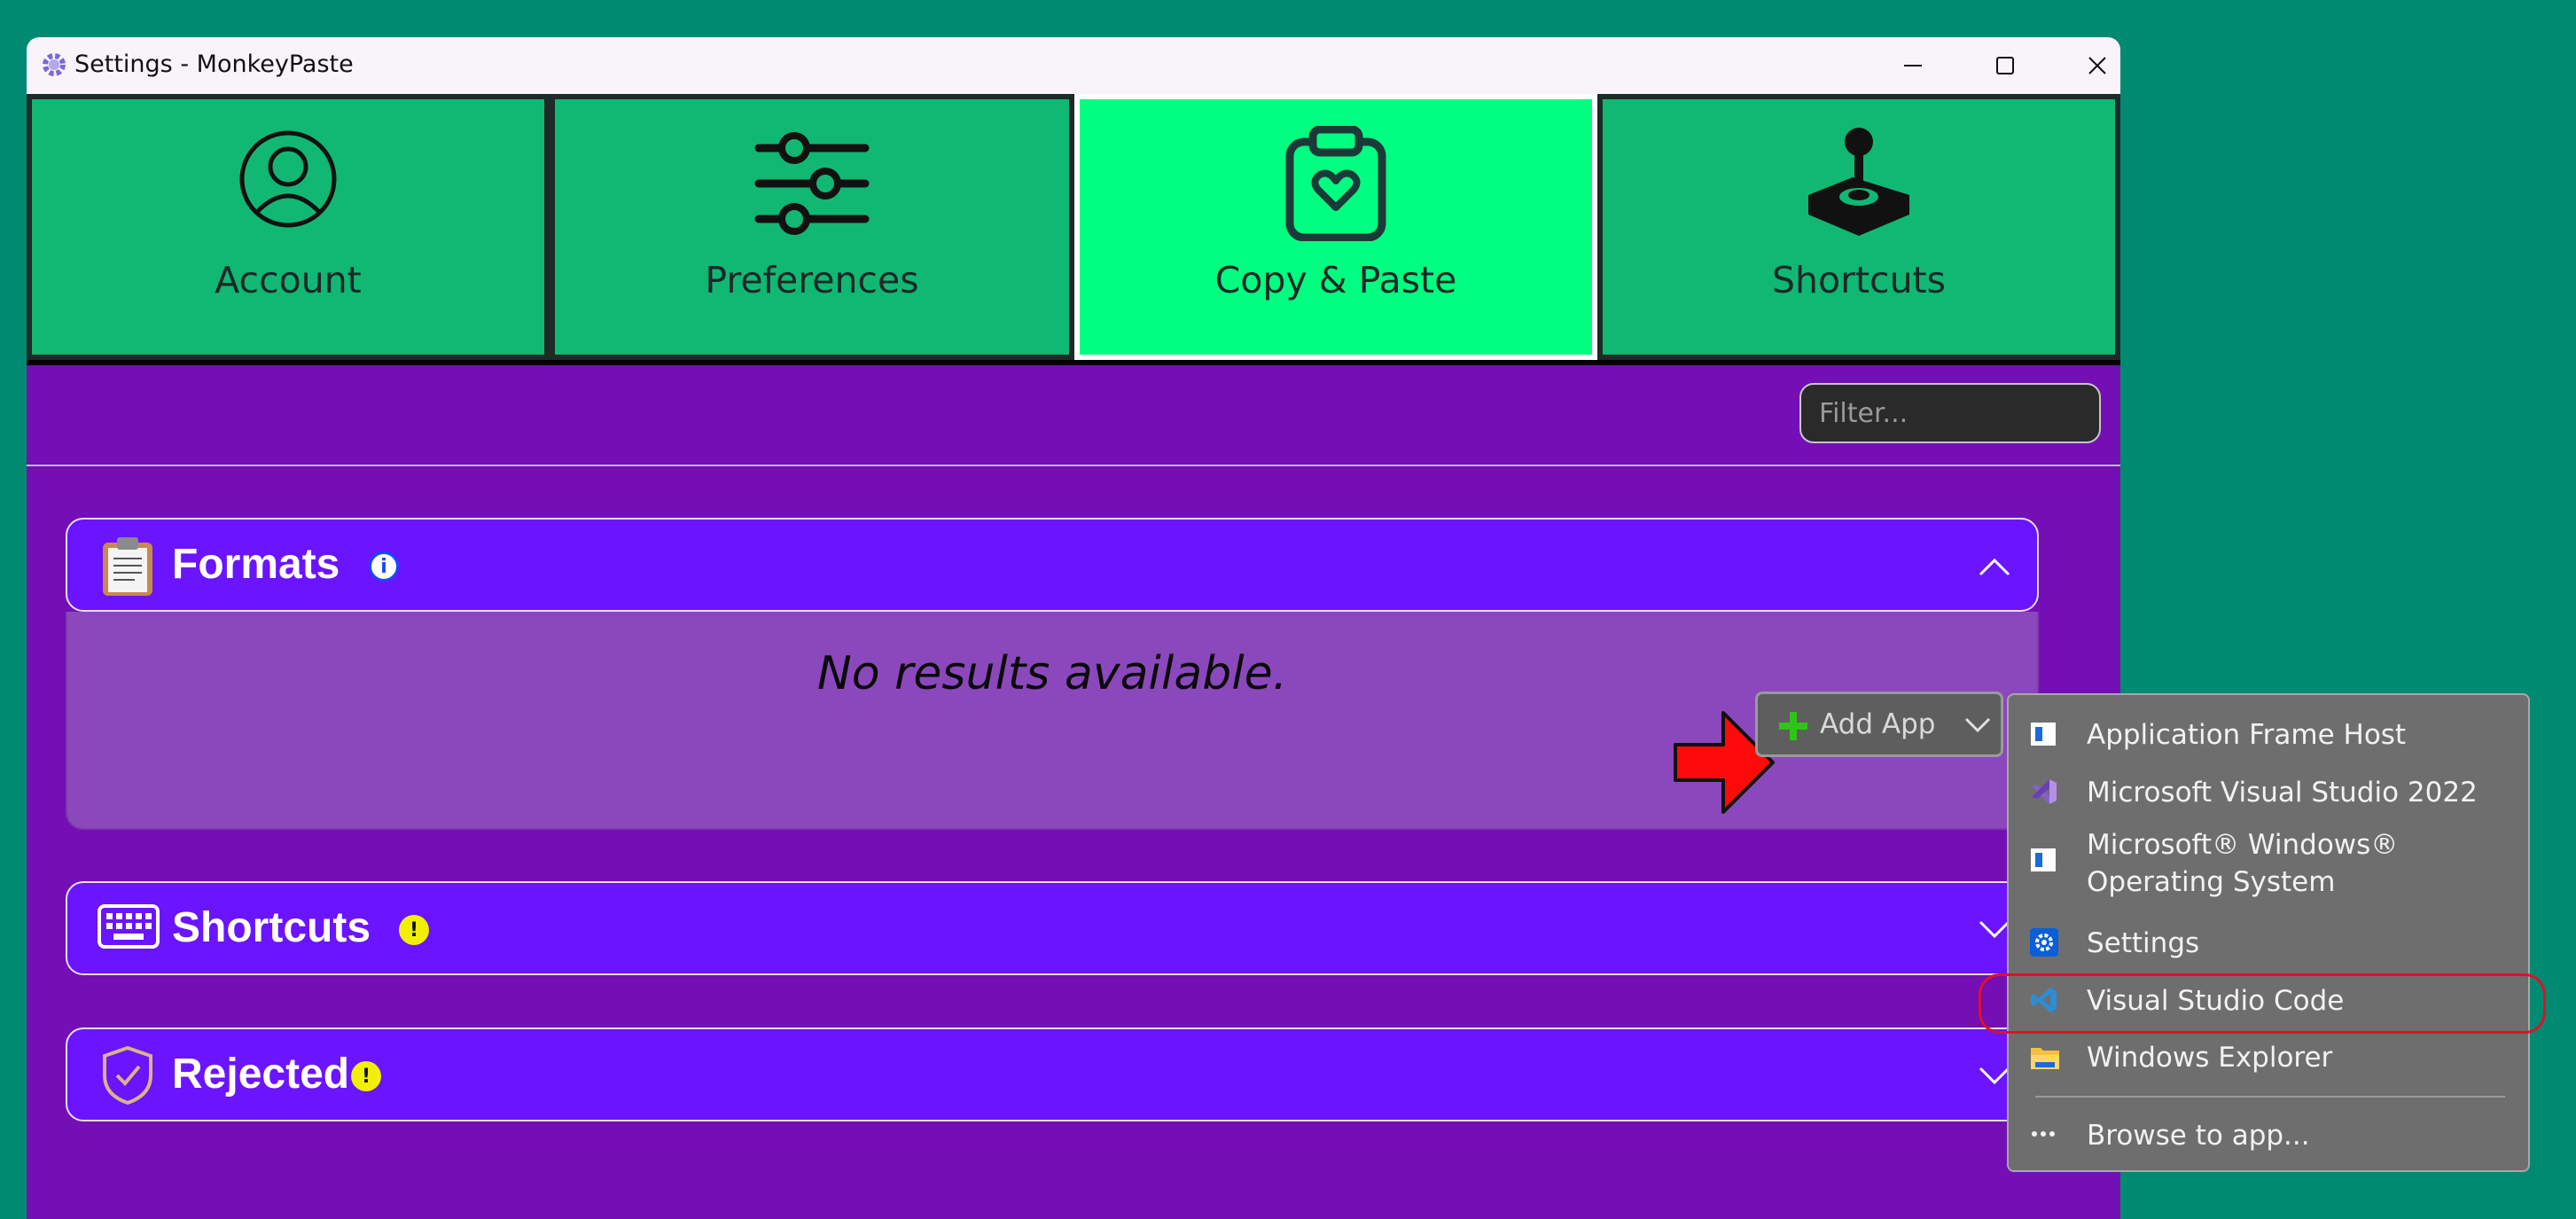 The width and height of the screenshot is (2576, 1219). I want to click on formats-title: Formats, so click(256, 564).